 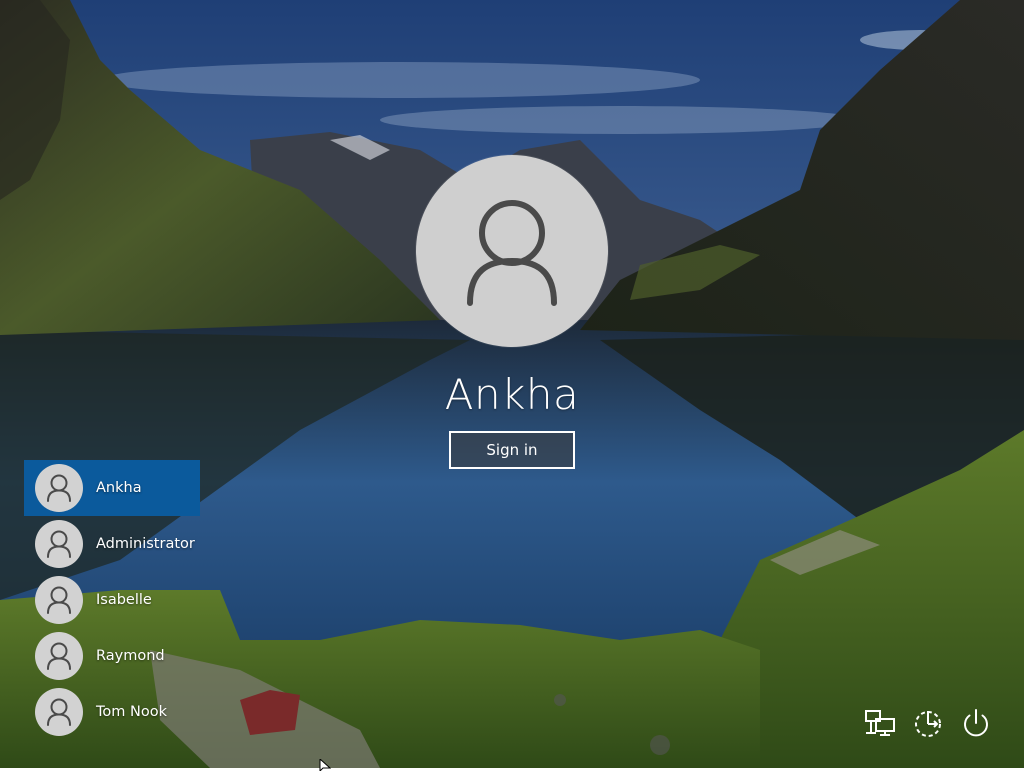 I want to click on user-name: Raymond, so click(x=130, y=656).